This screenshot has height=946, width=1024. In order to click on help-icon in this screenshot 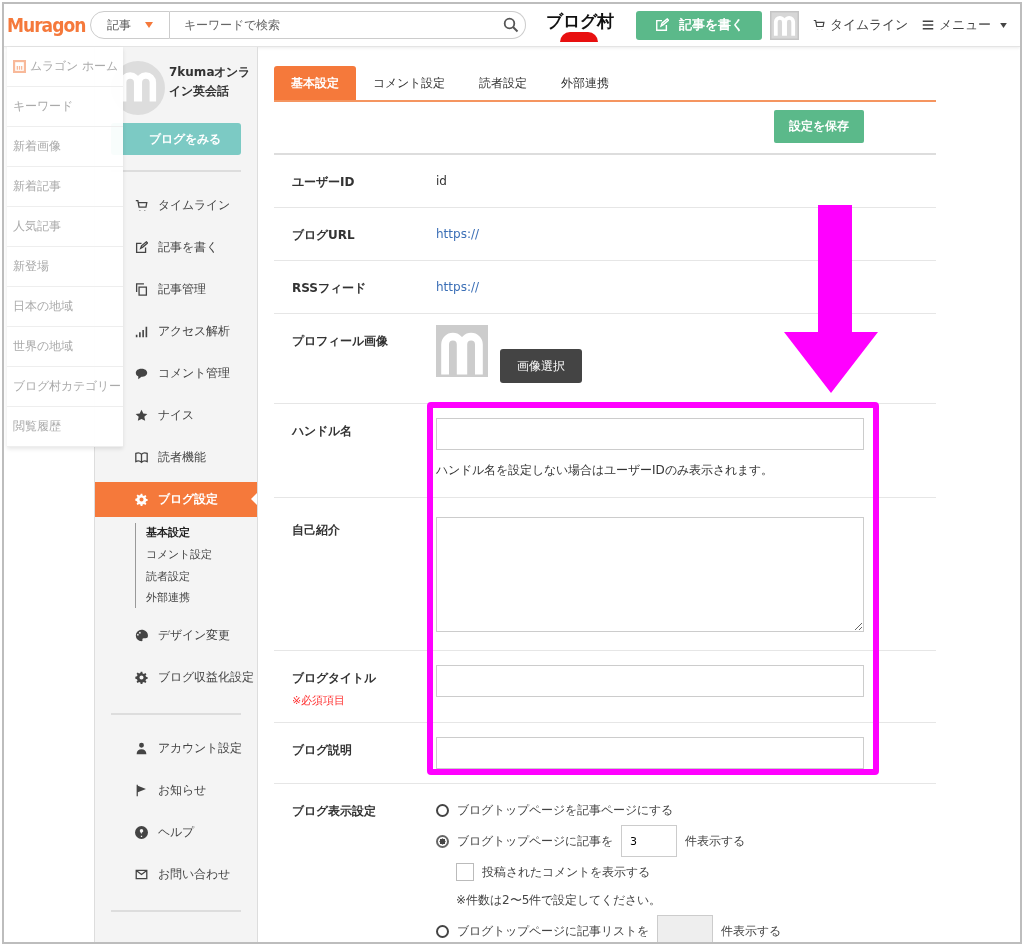, I will do `click(141, 832)`.